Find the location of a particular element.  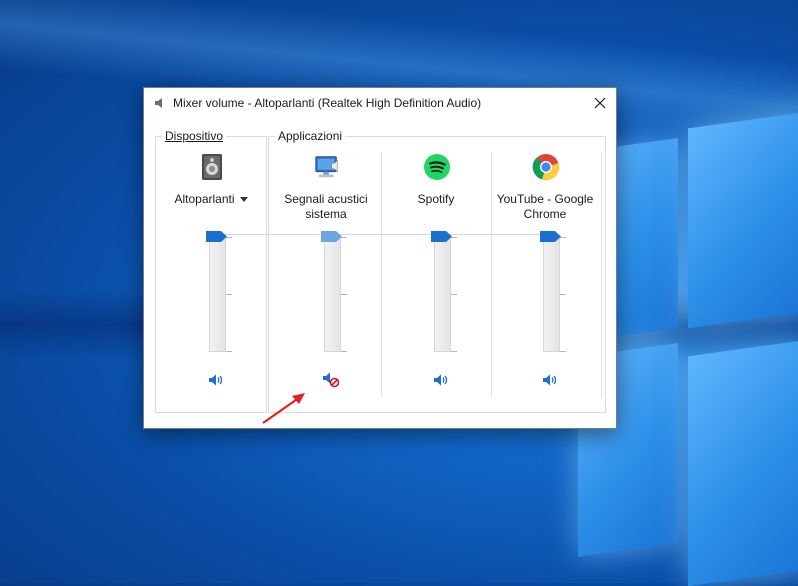

channel-divider is located at coordinates (601, 275).